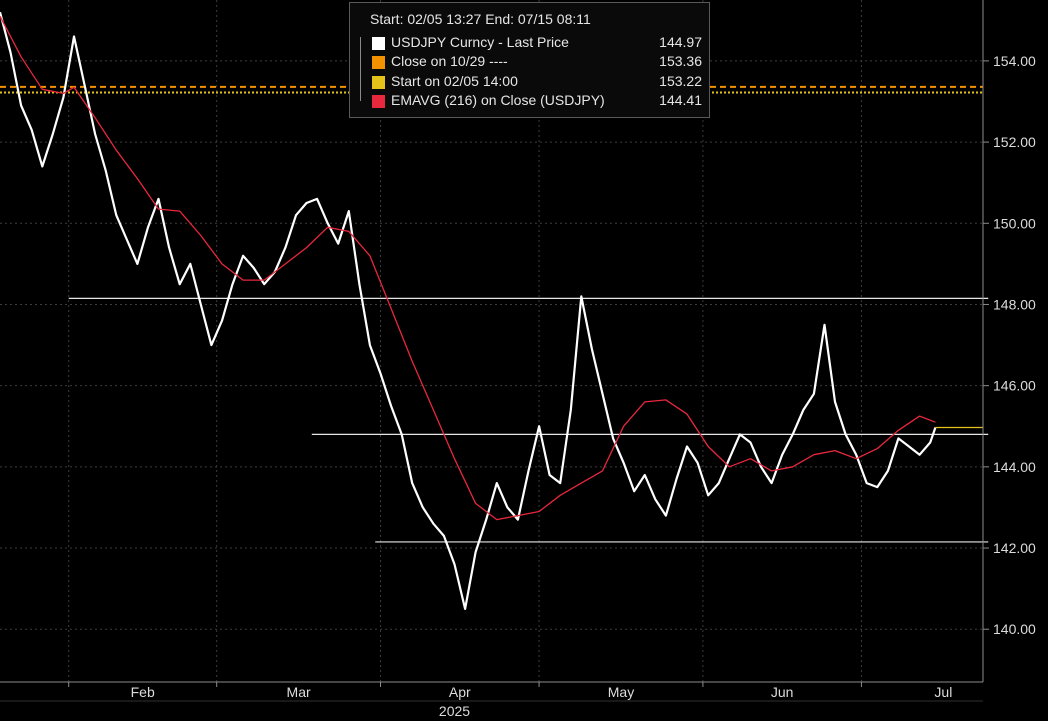 Image resolution: width=1048 pixels, height=721 pixels. What do you see at coordinates (1014, 629) in the screenshot?
I see `y-tick-label: 140.00` at bounding box center [1014, 629].